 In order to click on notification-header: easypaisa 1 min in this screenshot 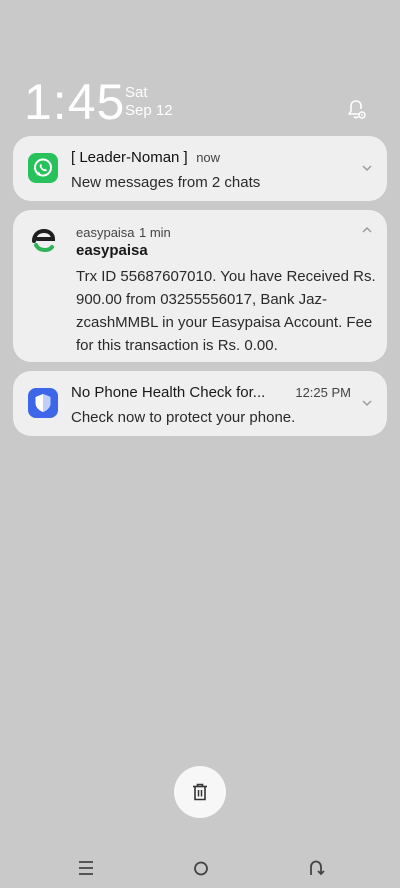, I will do `click(123, 233)`.